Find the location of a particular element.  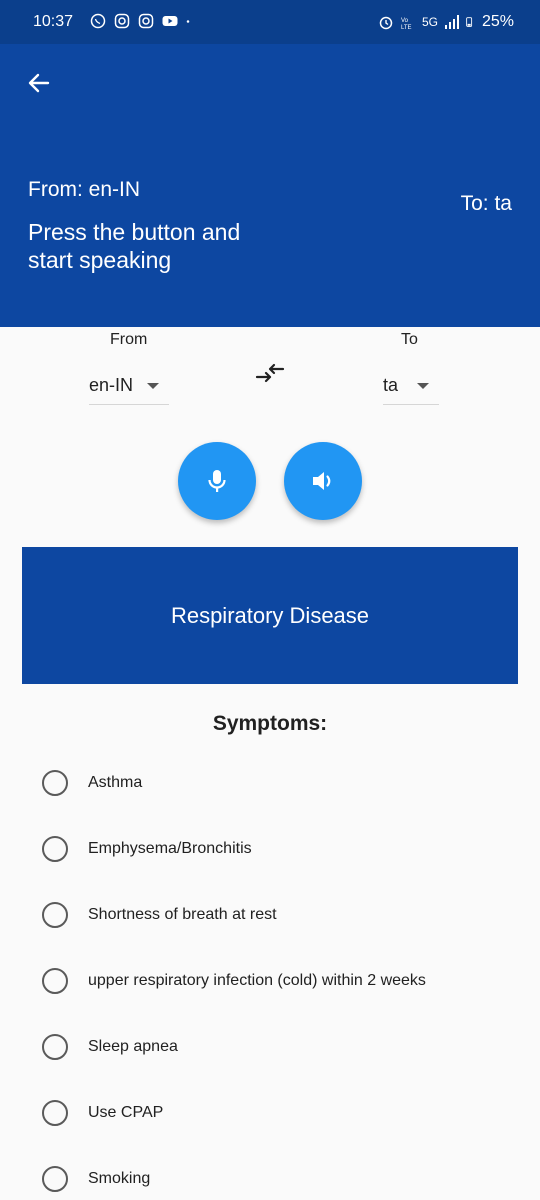

from-language-dropdown: en-IN is located at coordinates (129, 383).